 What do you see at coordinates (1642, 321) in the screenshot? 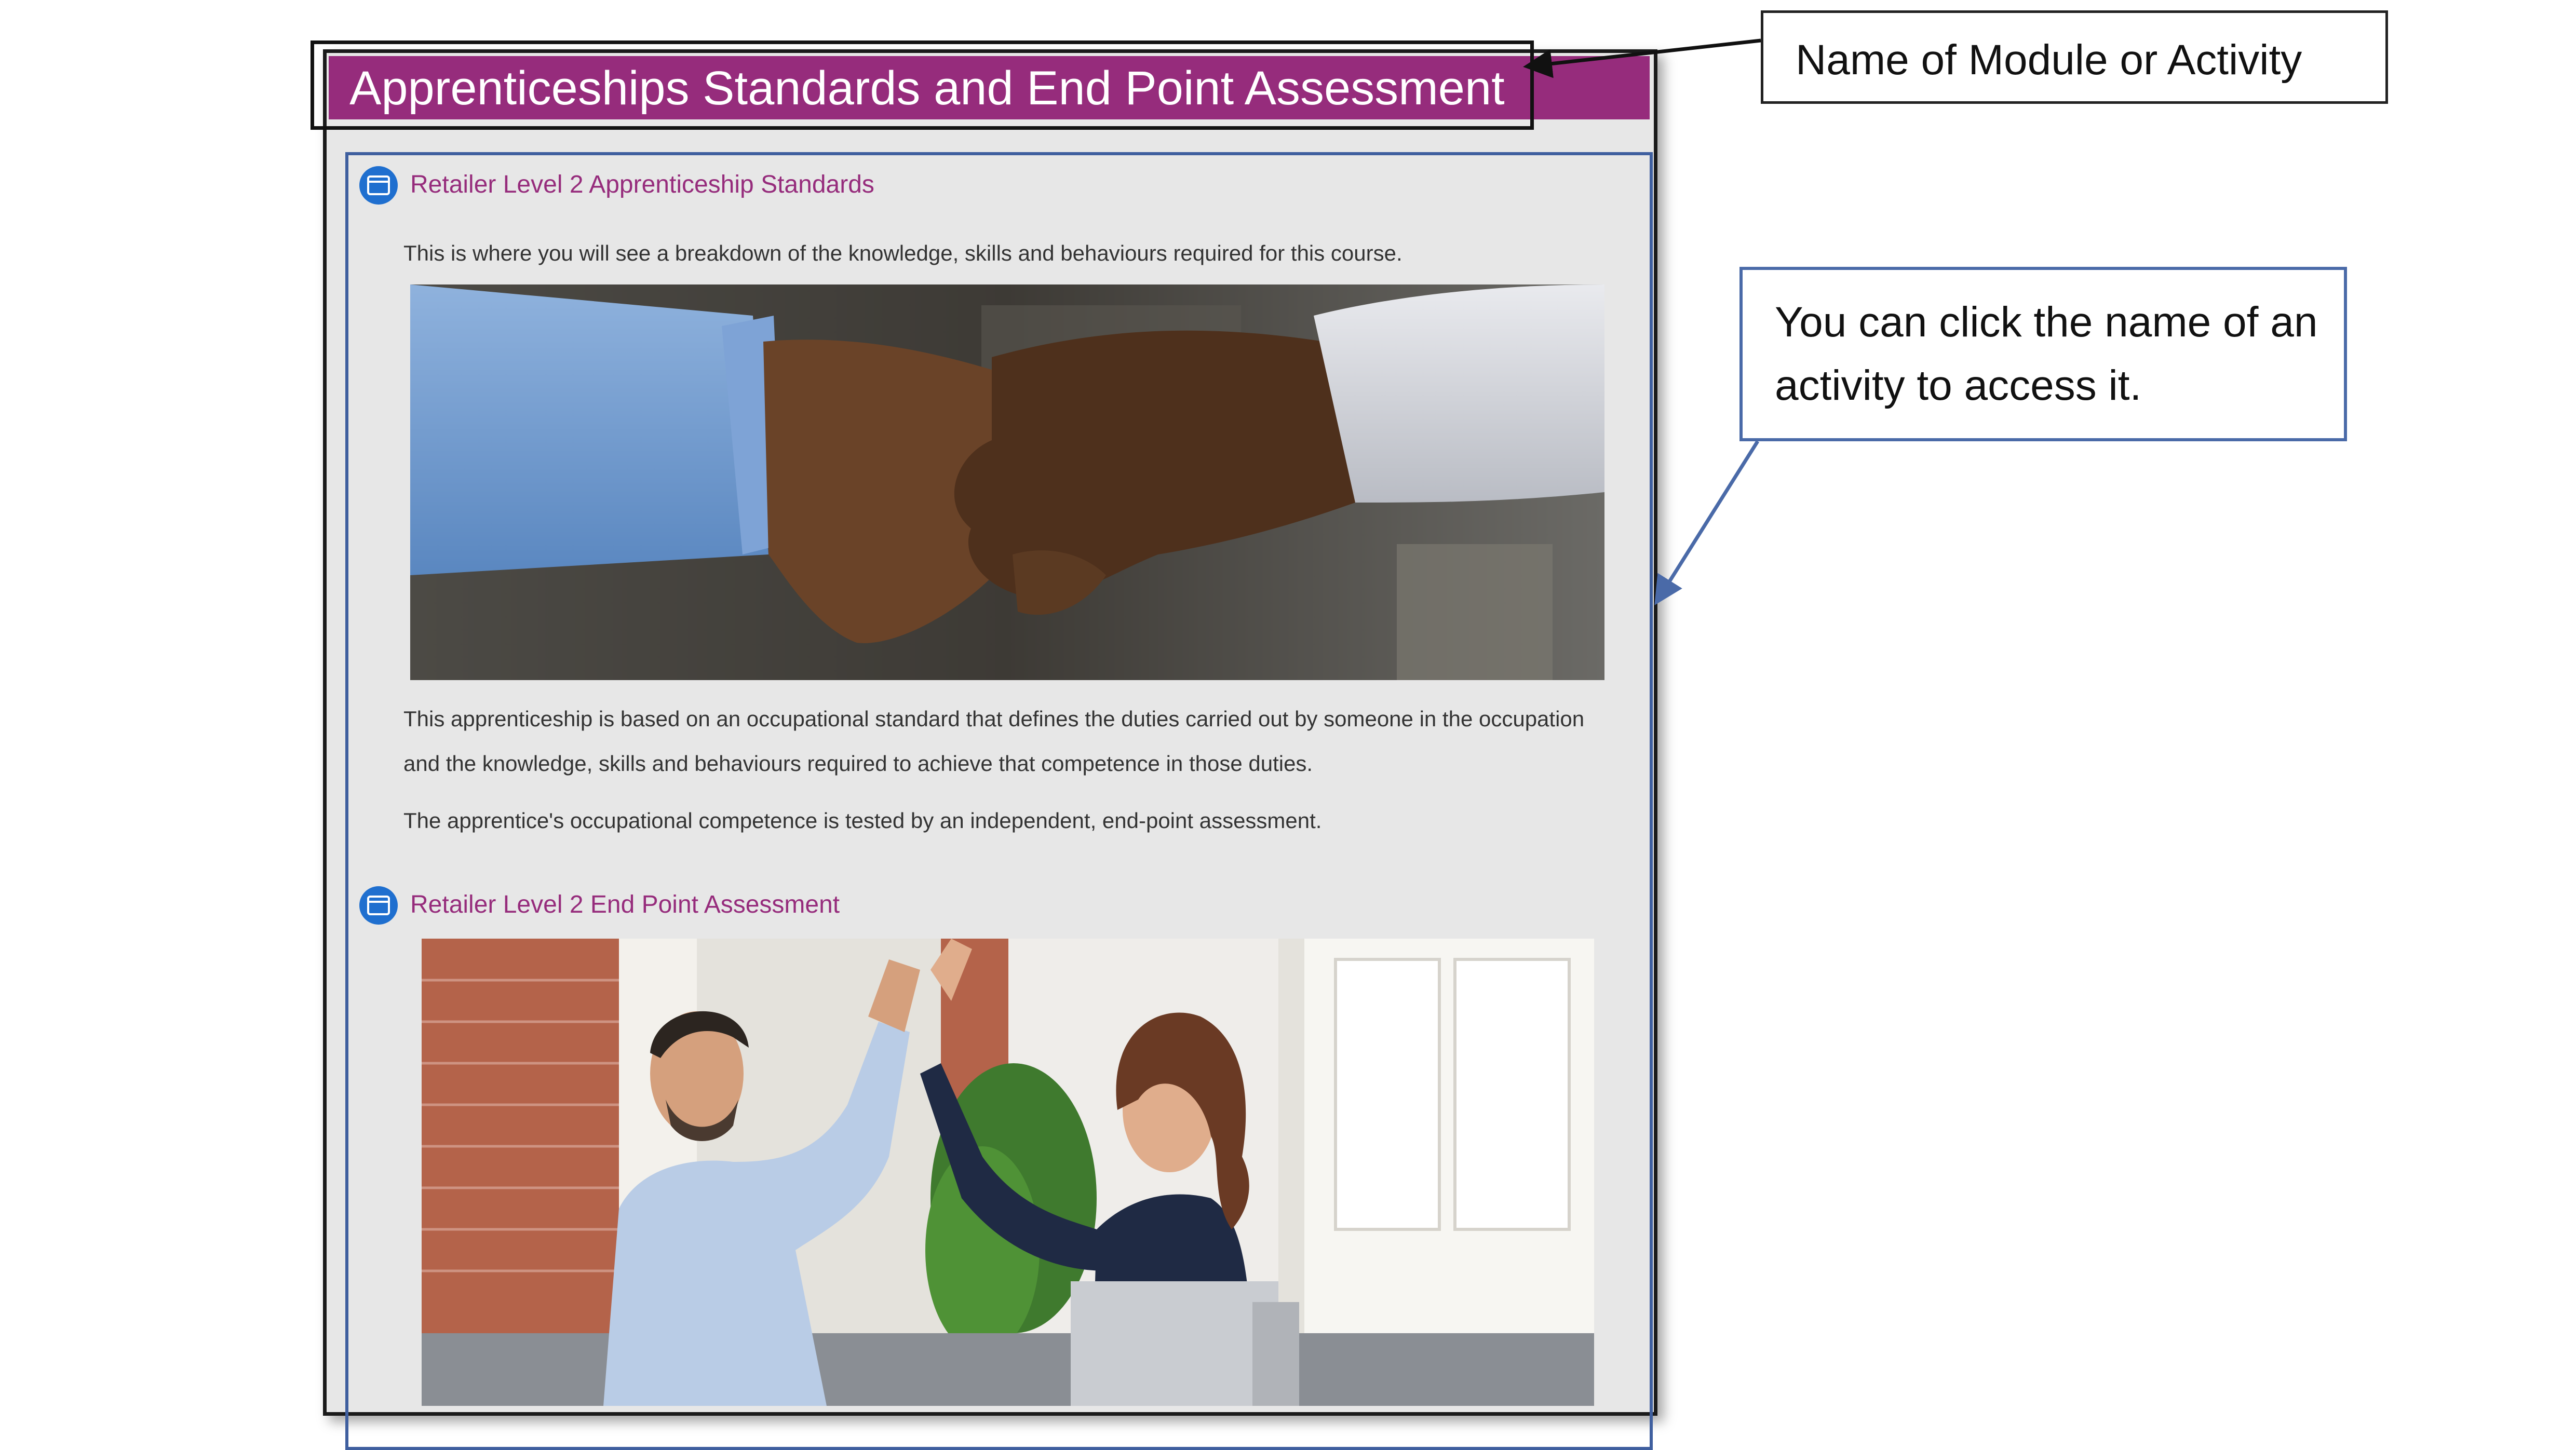
I see `annotation-arrows` at bounding box center [1642, 321].